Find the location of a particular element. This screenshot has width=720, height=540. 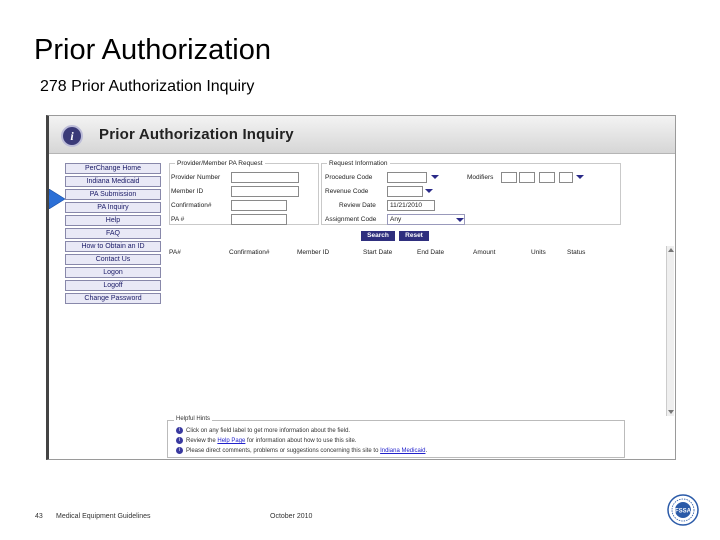

pa-number-input is located at coordinates (259, 219).